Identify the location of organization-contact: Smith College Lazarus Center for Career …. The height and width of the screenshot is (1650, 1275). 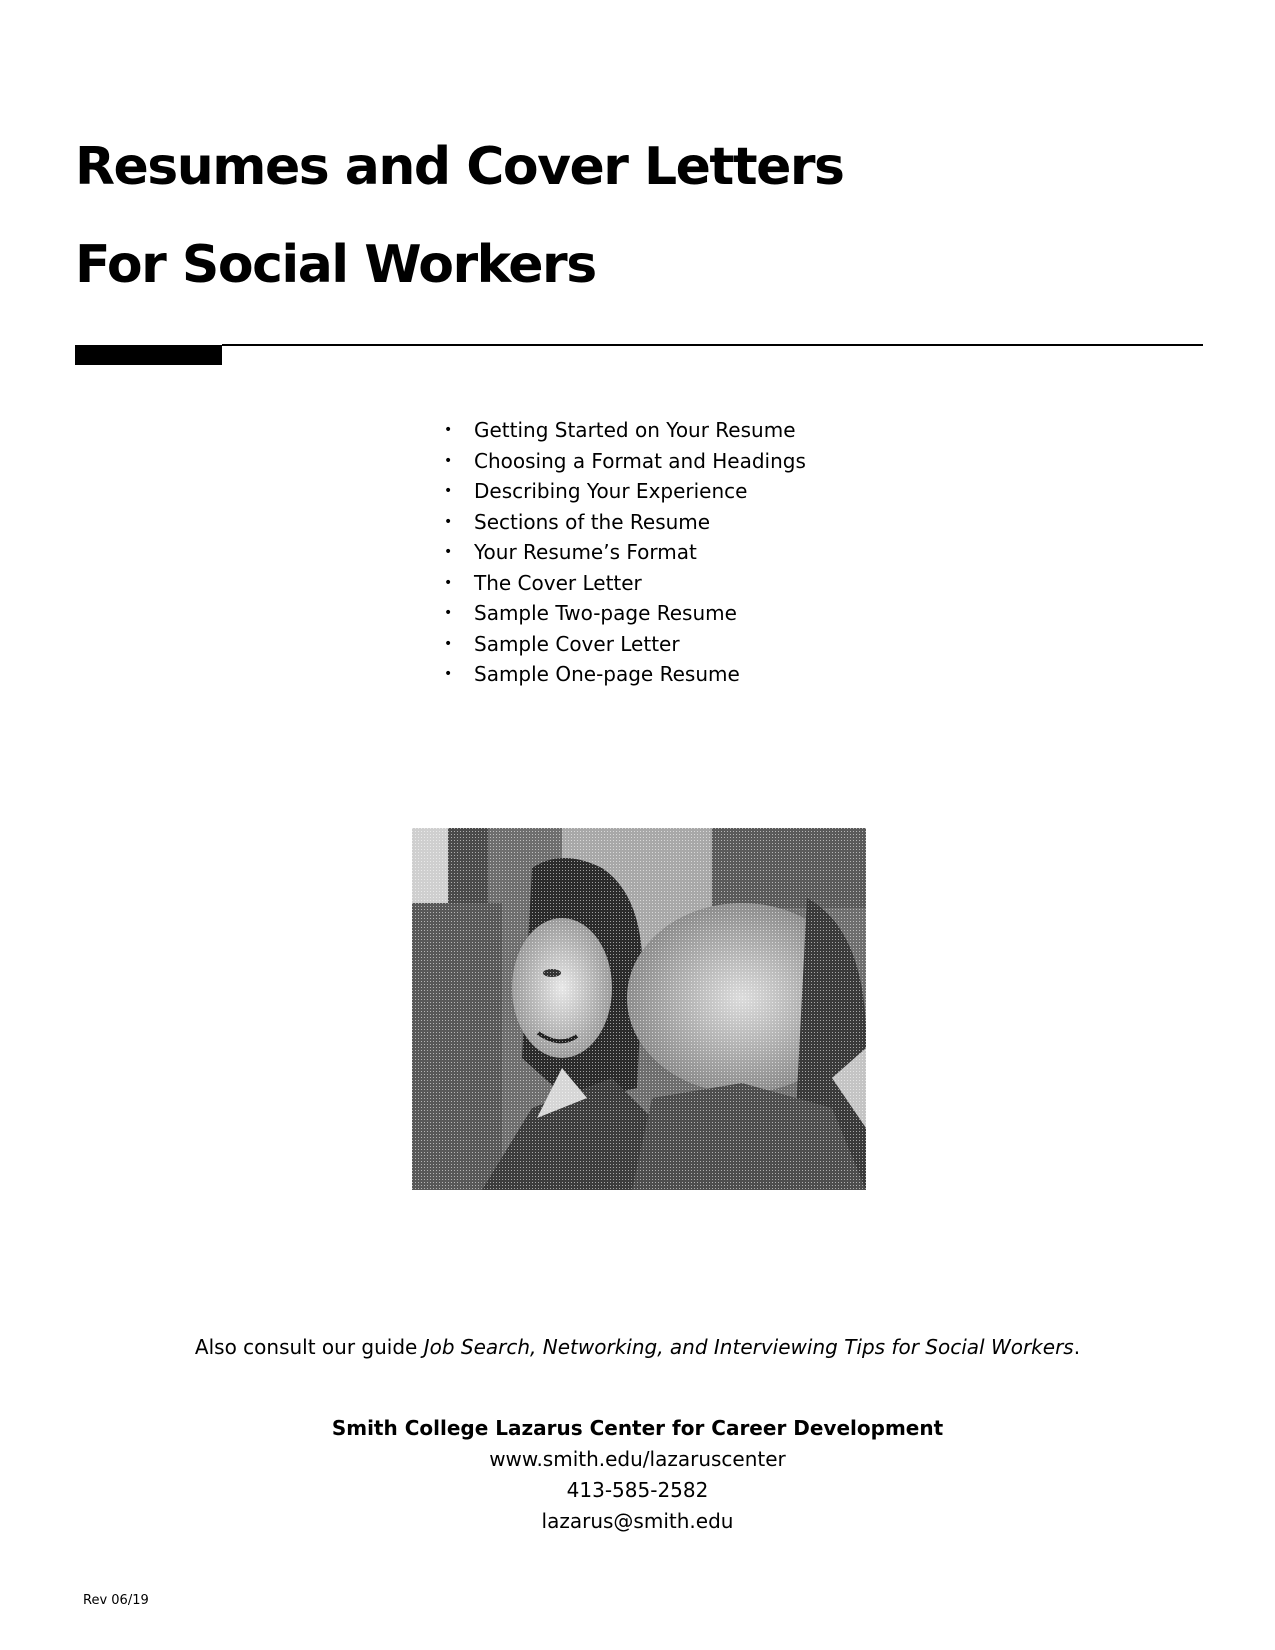
(637, 1475).